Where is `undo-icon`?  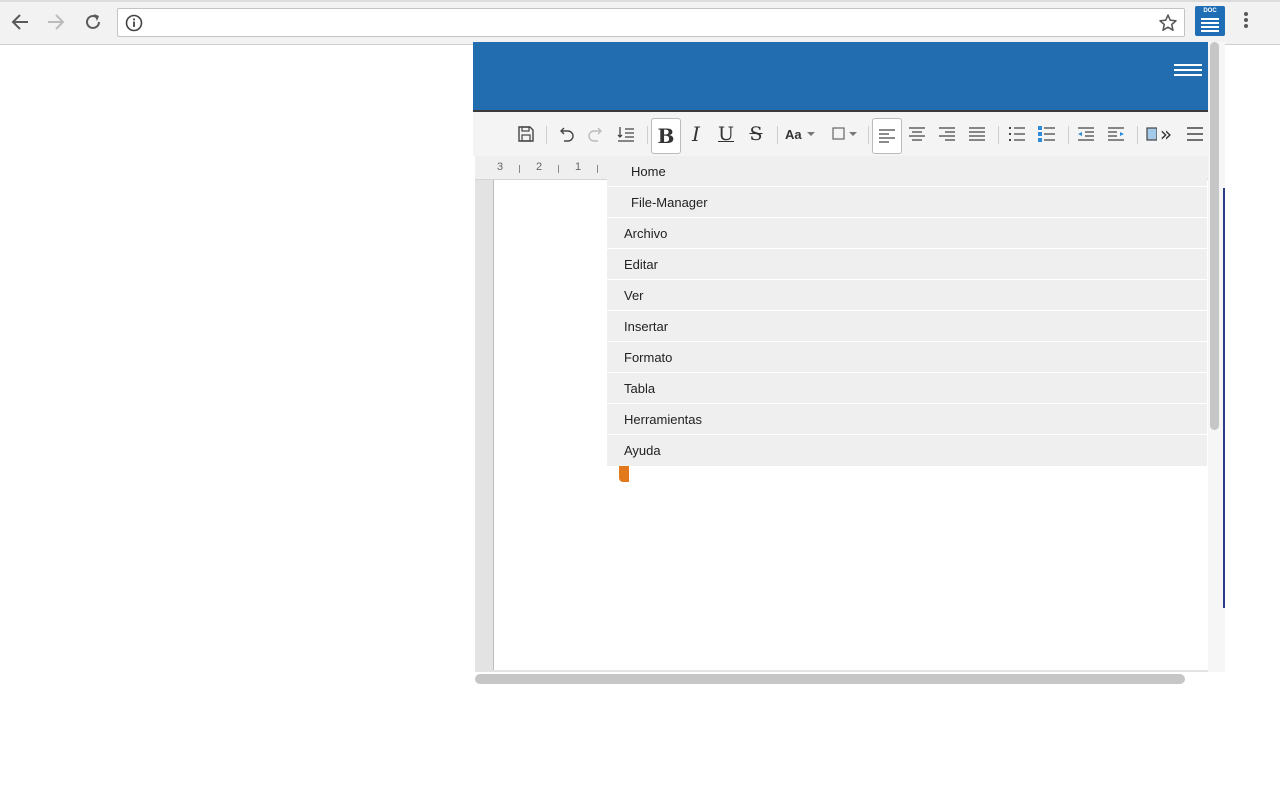
undo-icon is located at coordinates (567, 134).